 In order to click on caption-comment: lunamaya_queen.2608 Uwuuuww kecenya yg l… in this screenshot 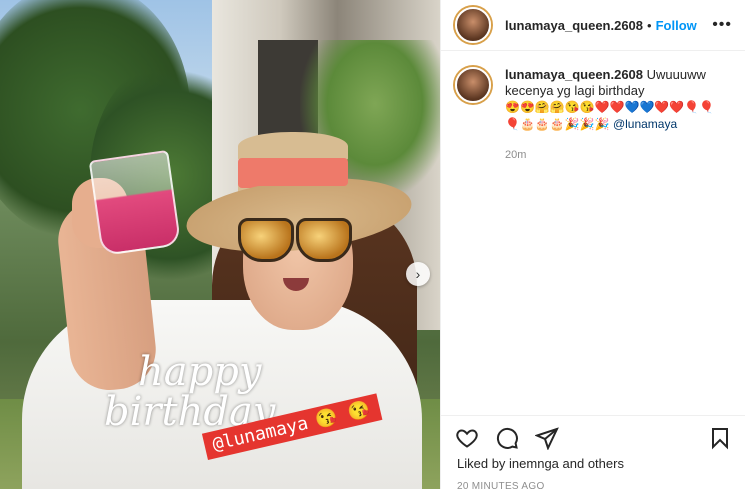, I will do `click(593, 107)`.